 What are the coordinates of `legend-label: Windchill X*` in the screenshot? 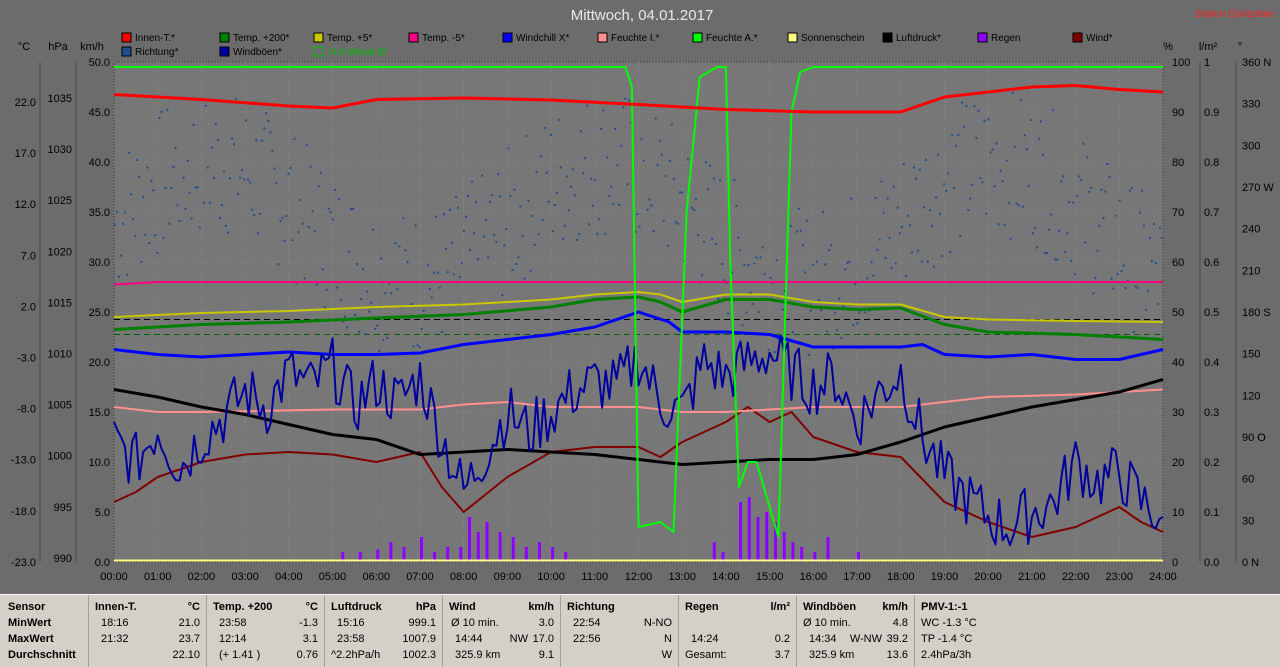 It's located at (542, 38).